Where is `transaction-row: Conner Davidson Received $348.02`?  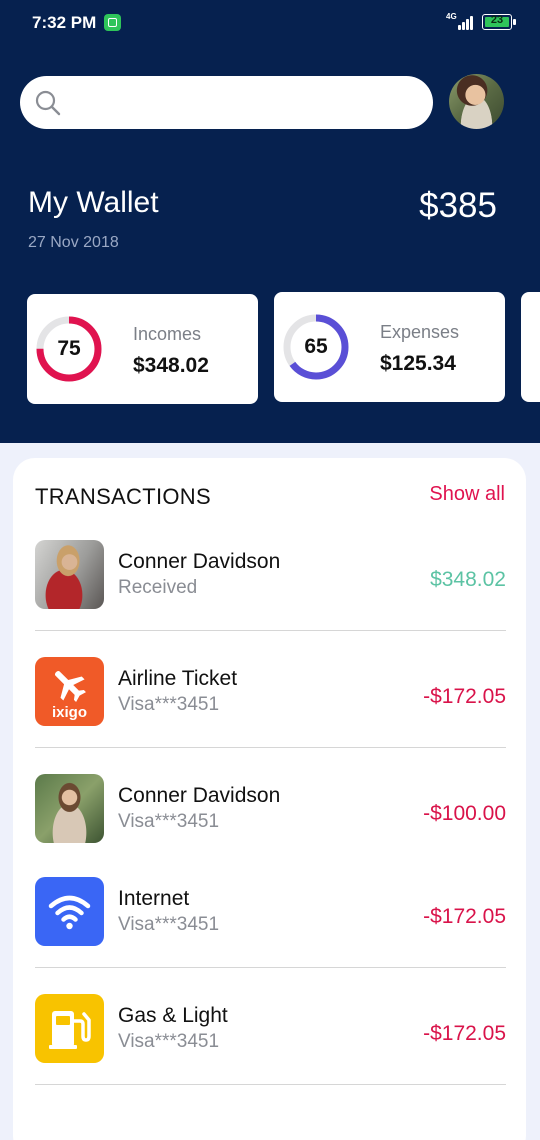 transaction-row: Conner Davidson Received $348.02 is located at coordinates (270, 572).